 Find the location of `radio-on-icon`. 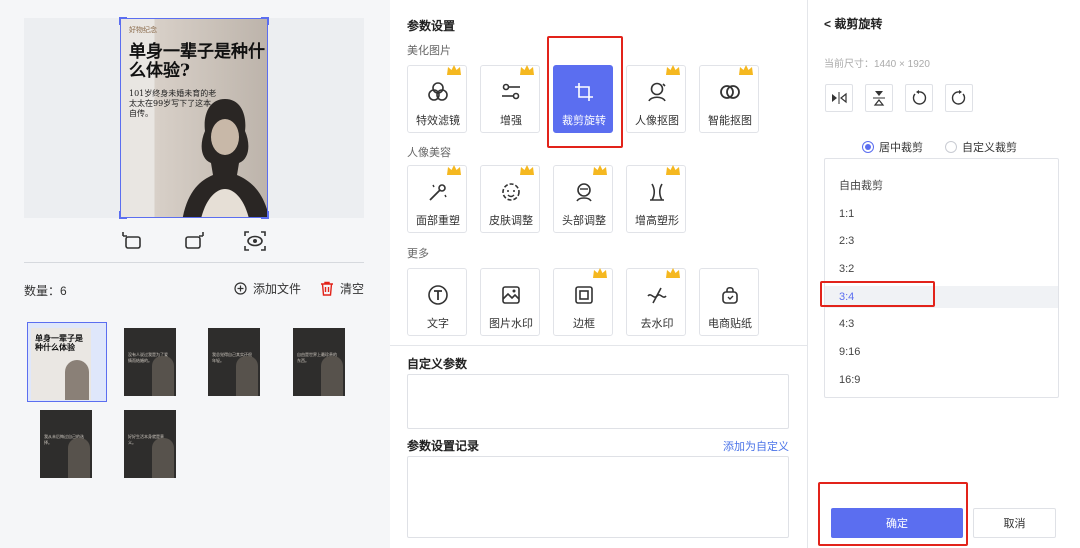

radio-on-icon is located at coordinates (868, 147).